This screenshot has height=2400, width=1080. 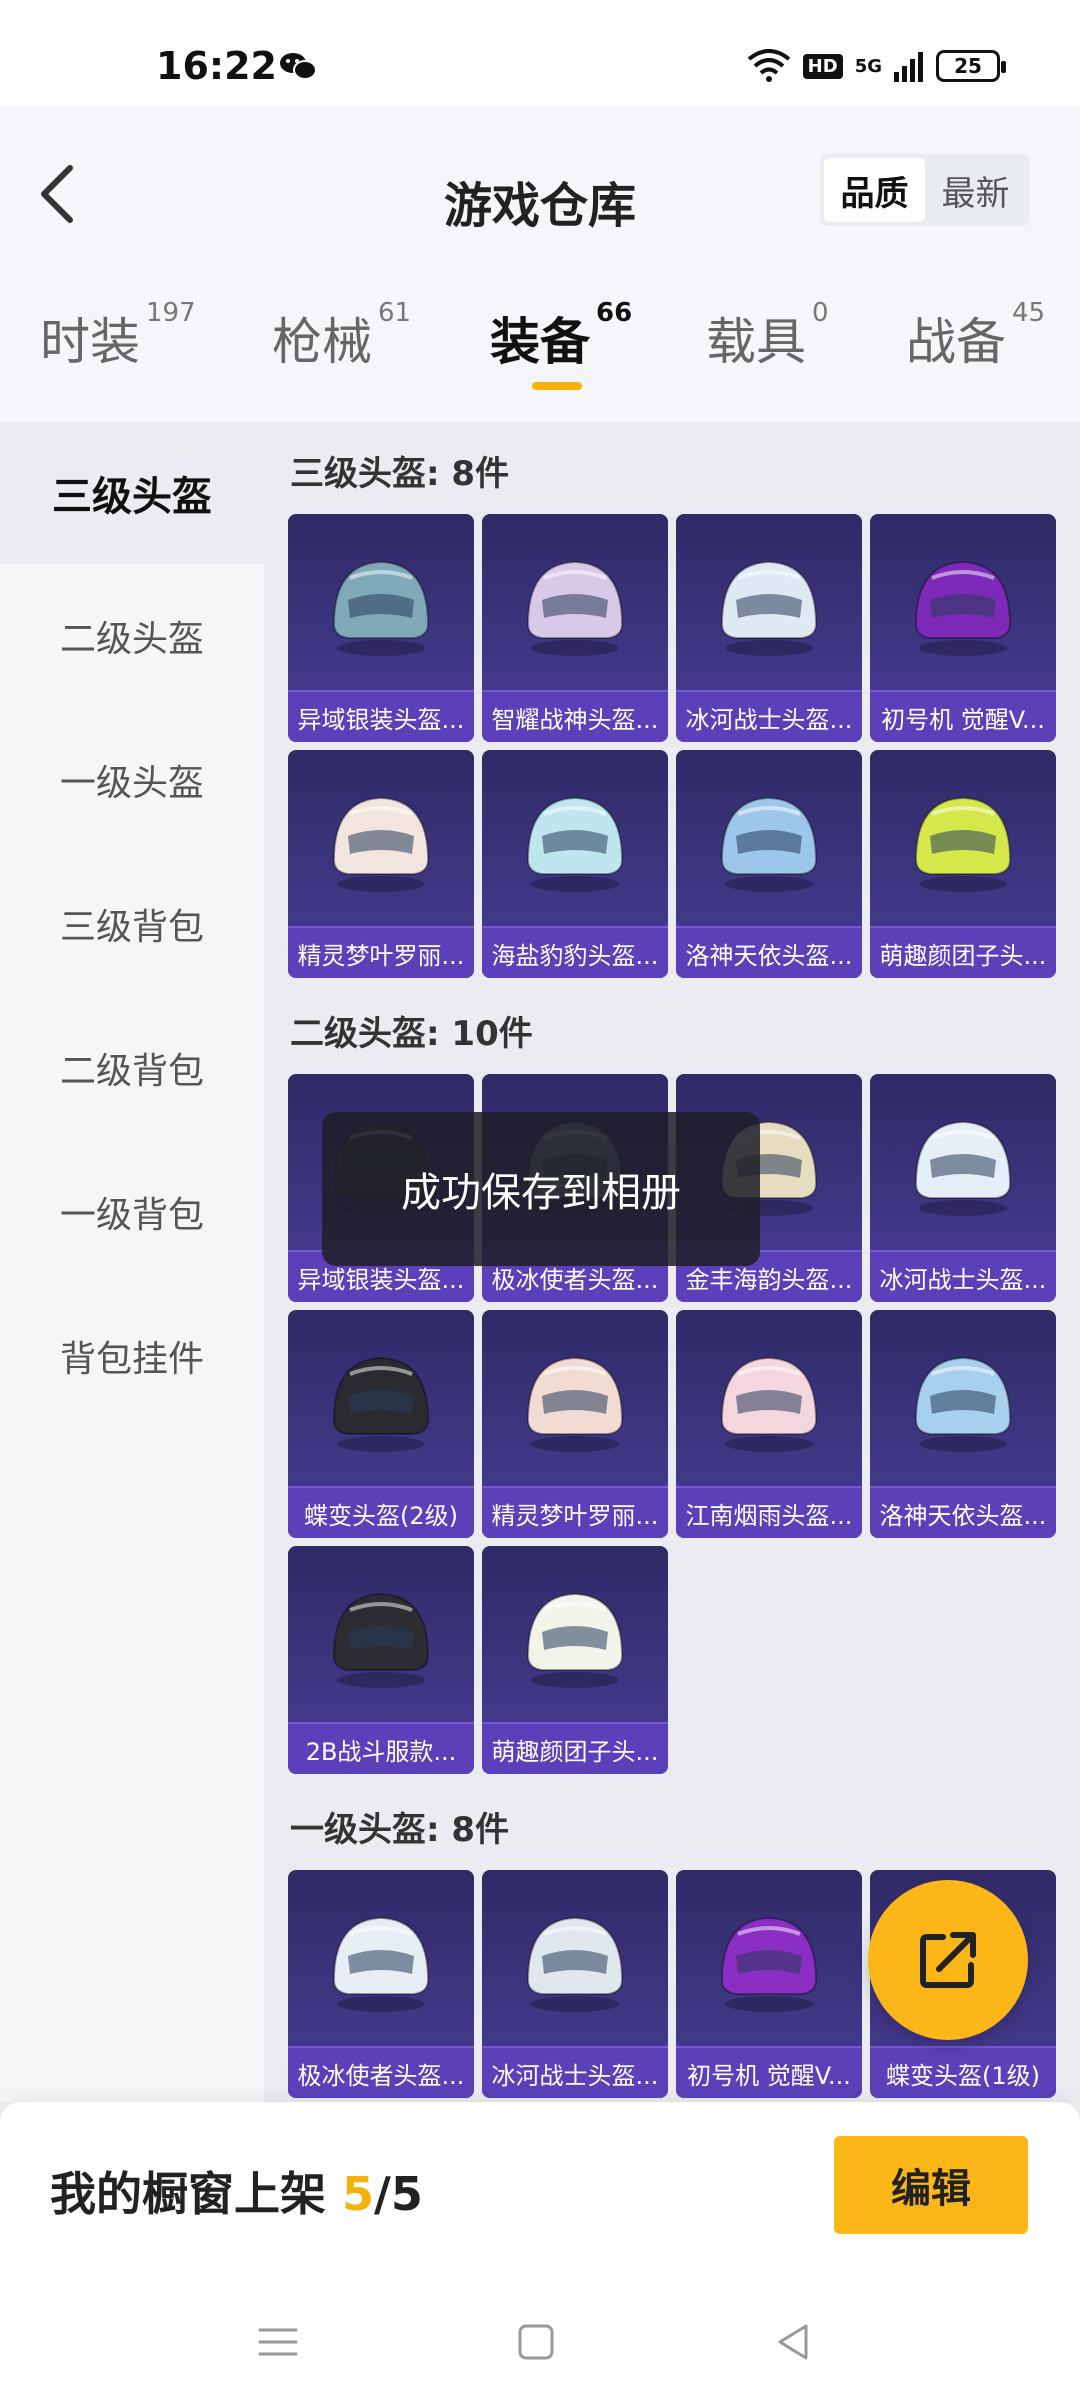 I want to click on tab-firearms: 枪械 61, so click(x=341, y=336).